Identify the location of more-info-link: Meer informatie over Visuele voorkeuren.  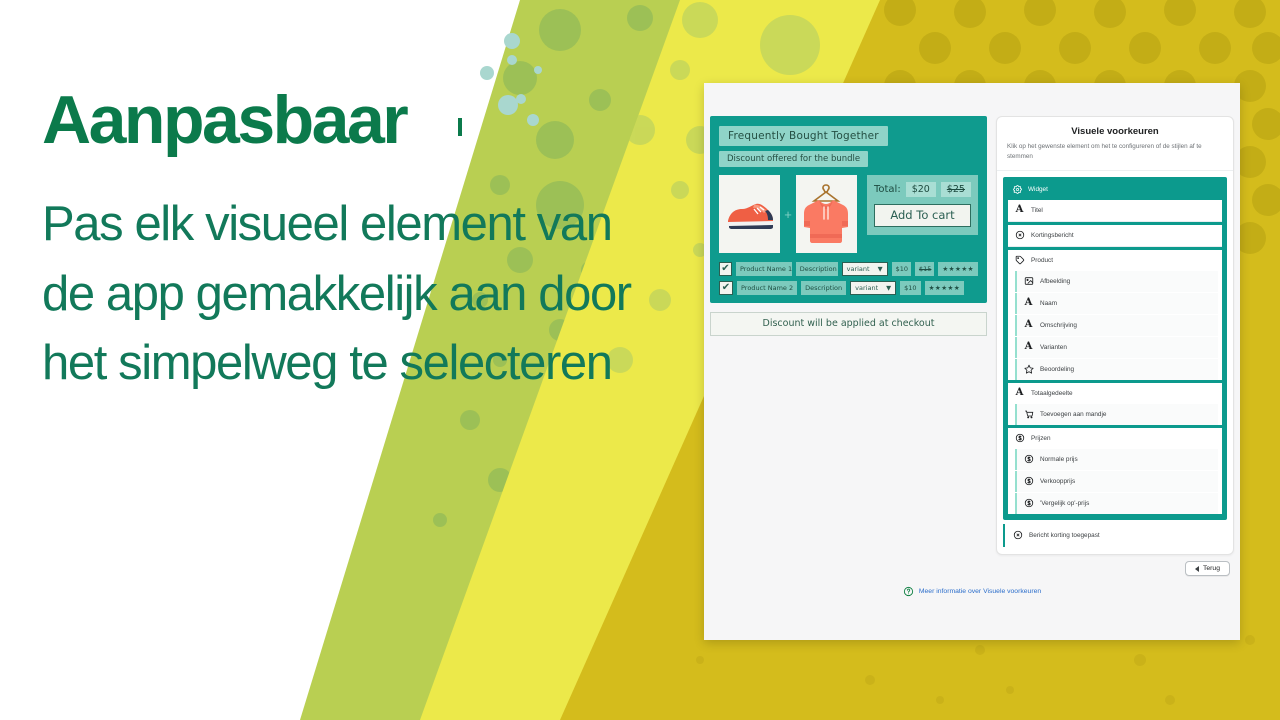
(980, 591).